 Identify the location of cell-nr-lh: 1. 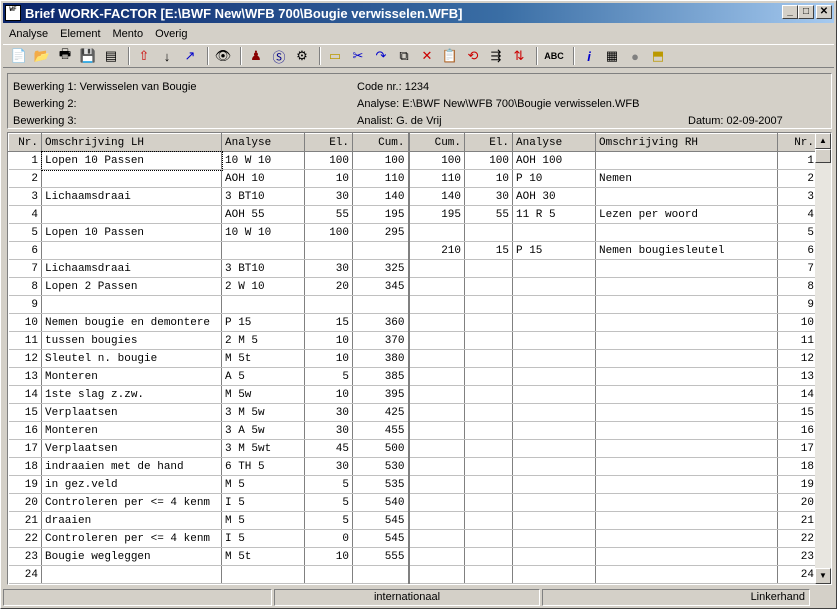
(25, 160).